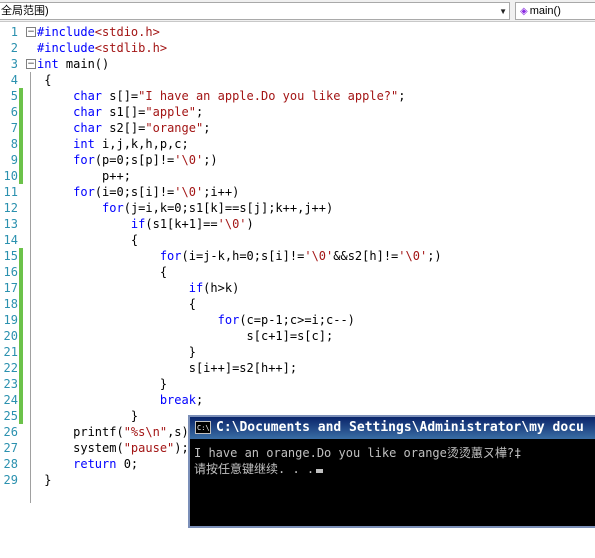 The height and width of the screenshot is (558, 595). What do you see at coordinates (116, 432) in the screenshot?
I see `code-line: printf("%s\n",s);` at bounding box center [116, 432].